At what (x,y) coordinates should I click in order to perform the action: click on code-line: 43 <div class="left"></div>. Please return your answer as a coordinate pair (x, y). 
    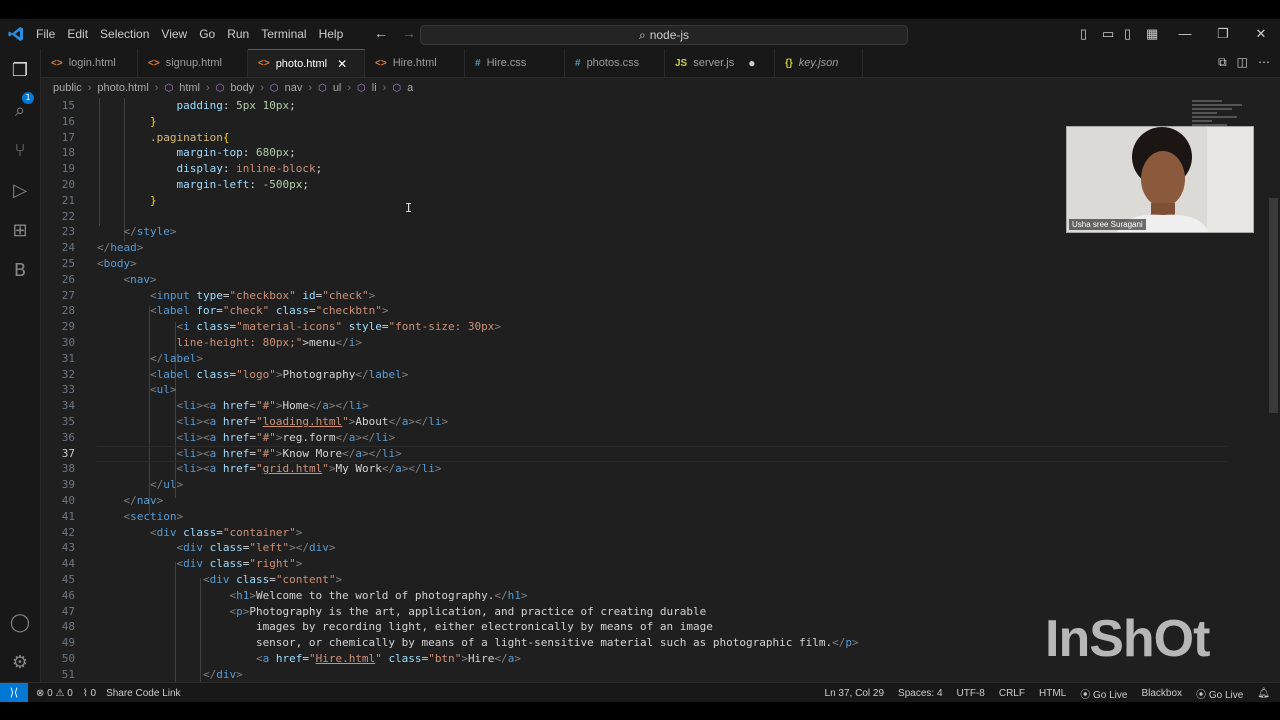
    Looking at the image, I should click on (636, 548).